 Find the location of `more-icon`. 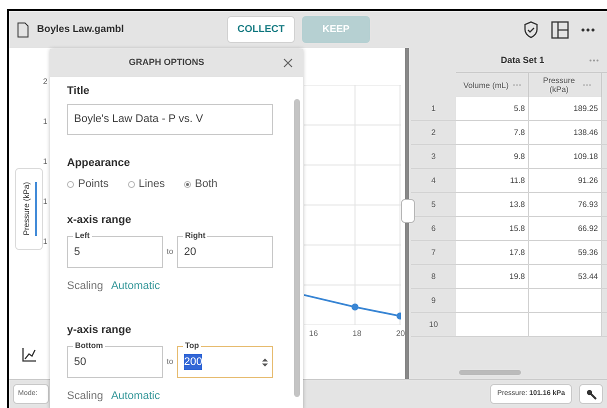

more-icon is located at coordinates (588, 30).